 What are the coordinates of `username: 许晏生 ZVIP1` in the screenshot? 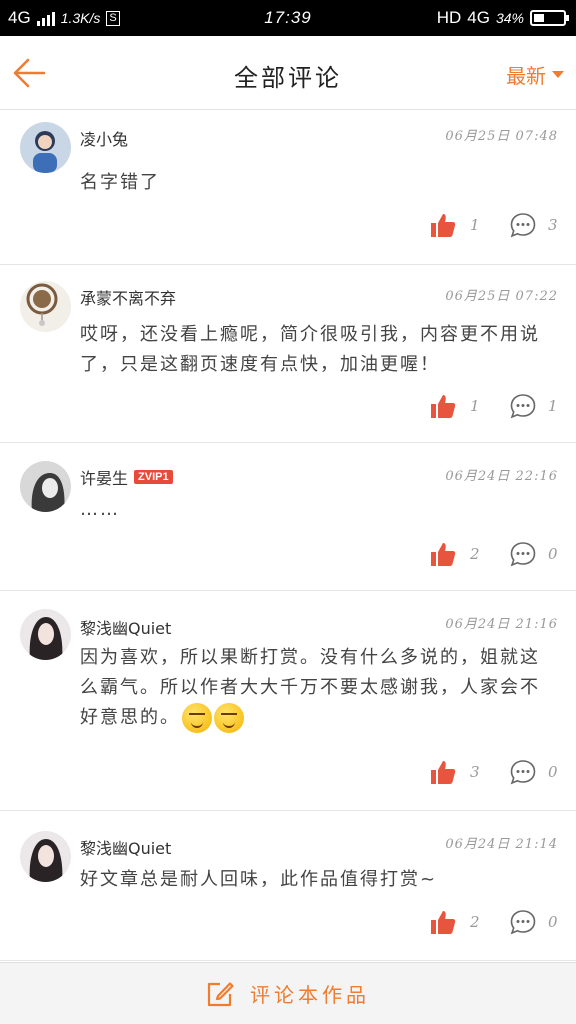 It's located at (126, 477).